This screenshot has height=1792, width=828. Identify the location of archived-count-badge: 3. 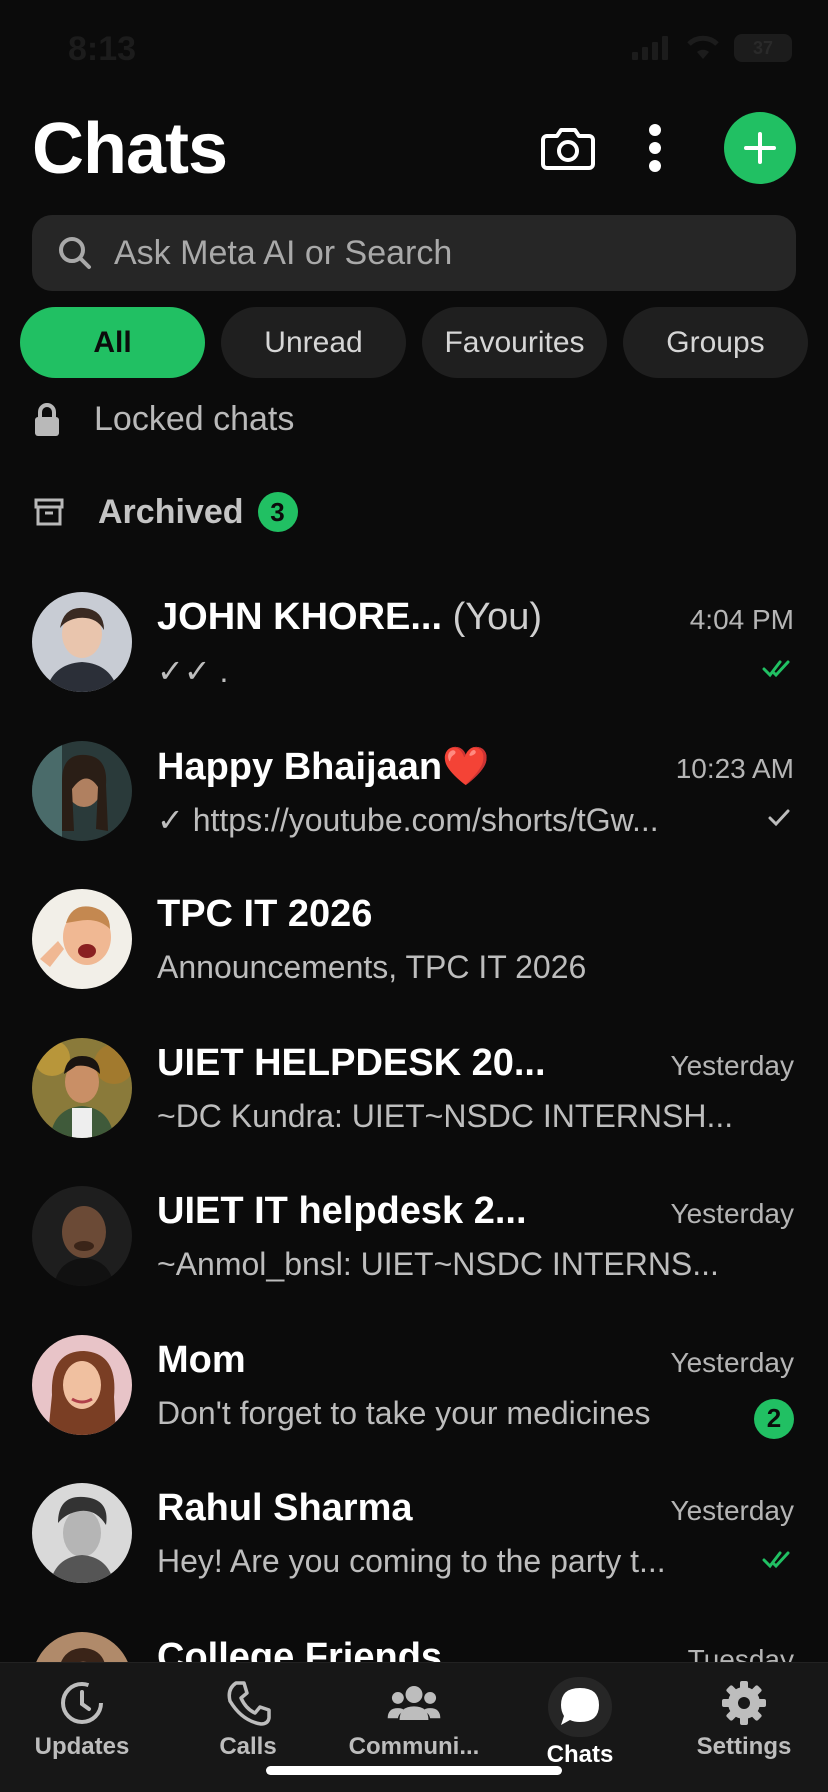
(277, 512).